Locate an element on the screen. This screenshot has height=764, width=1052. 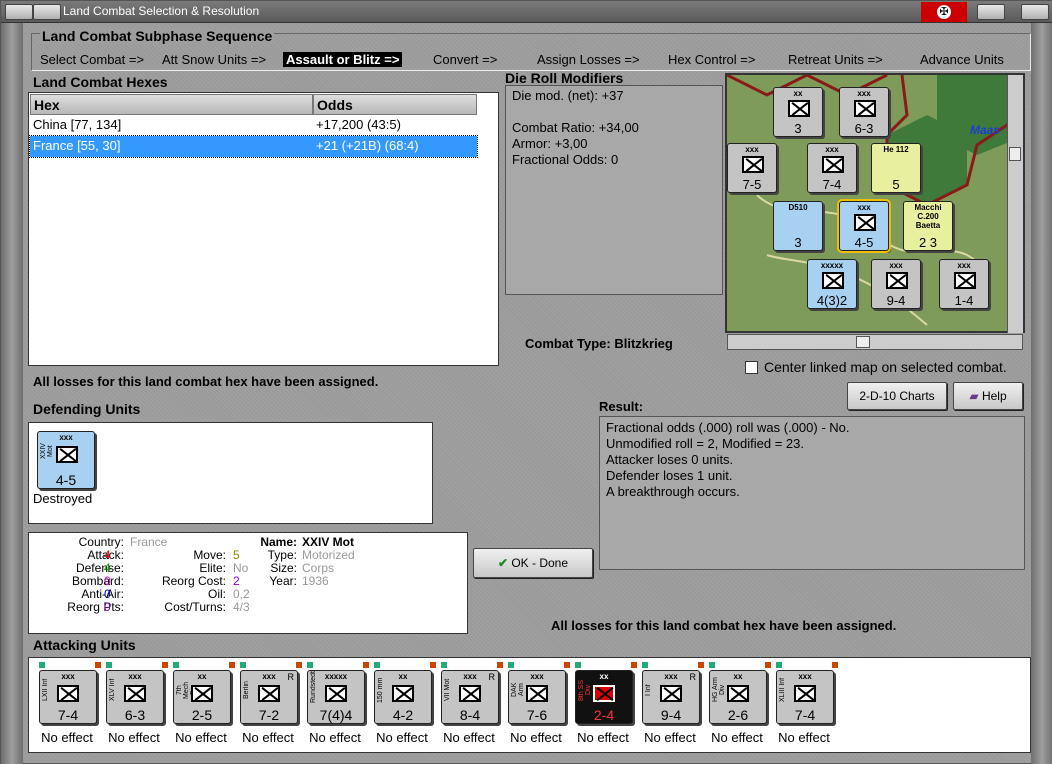
map-counter: xx 3 is located at coordinates (798, 112).